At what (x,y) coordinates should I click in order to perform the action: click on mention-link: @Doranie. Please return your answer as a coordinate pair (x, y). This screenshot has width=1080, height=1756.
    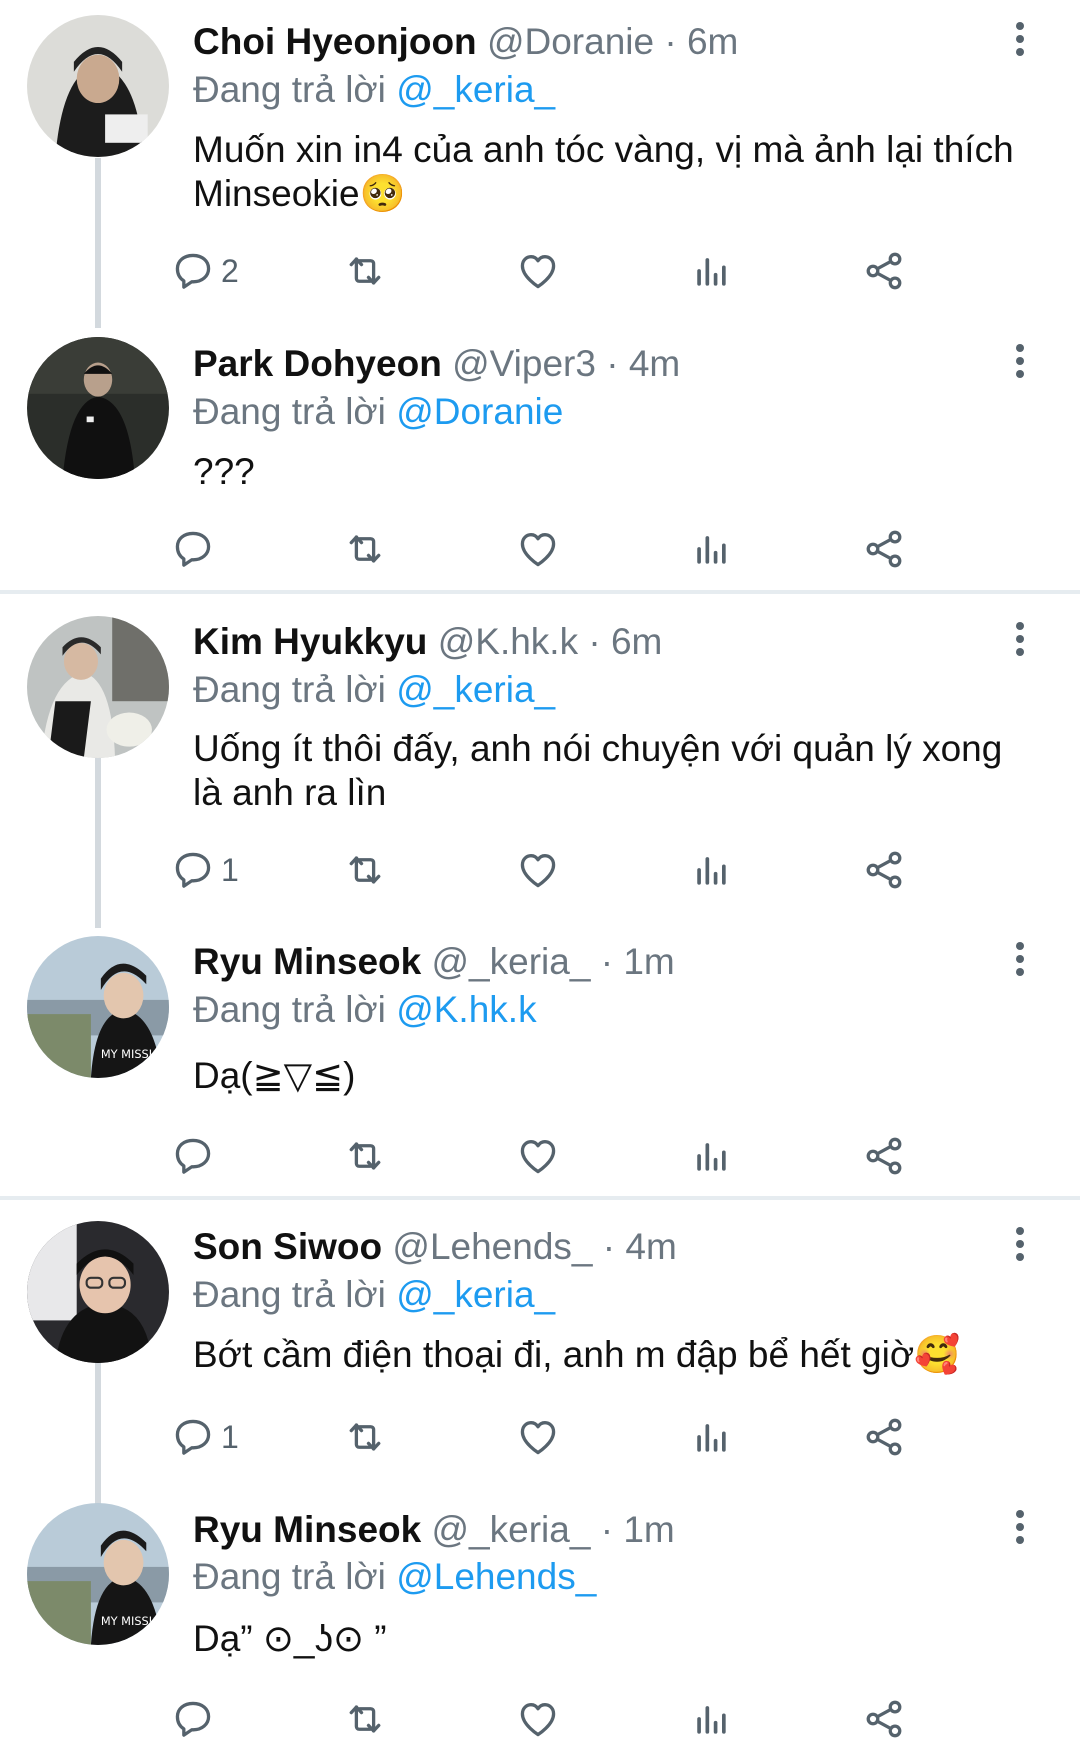
    Looking at the image, I should click on (479, 411).